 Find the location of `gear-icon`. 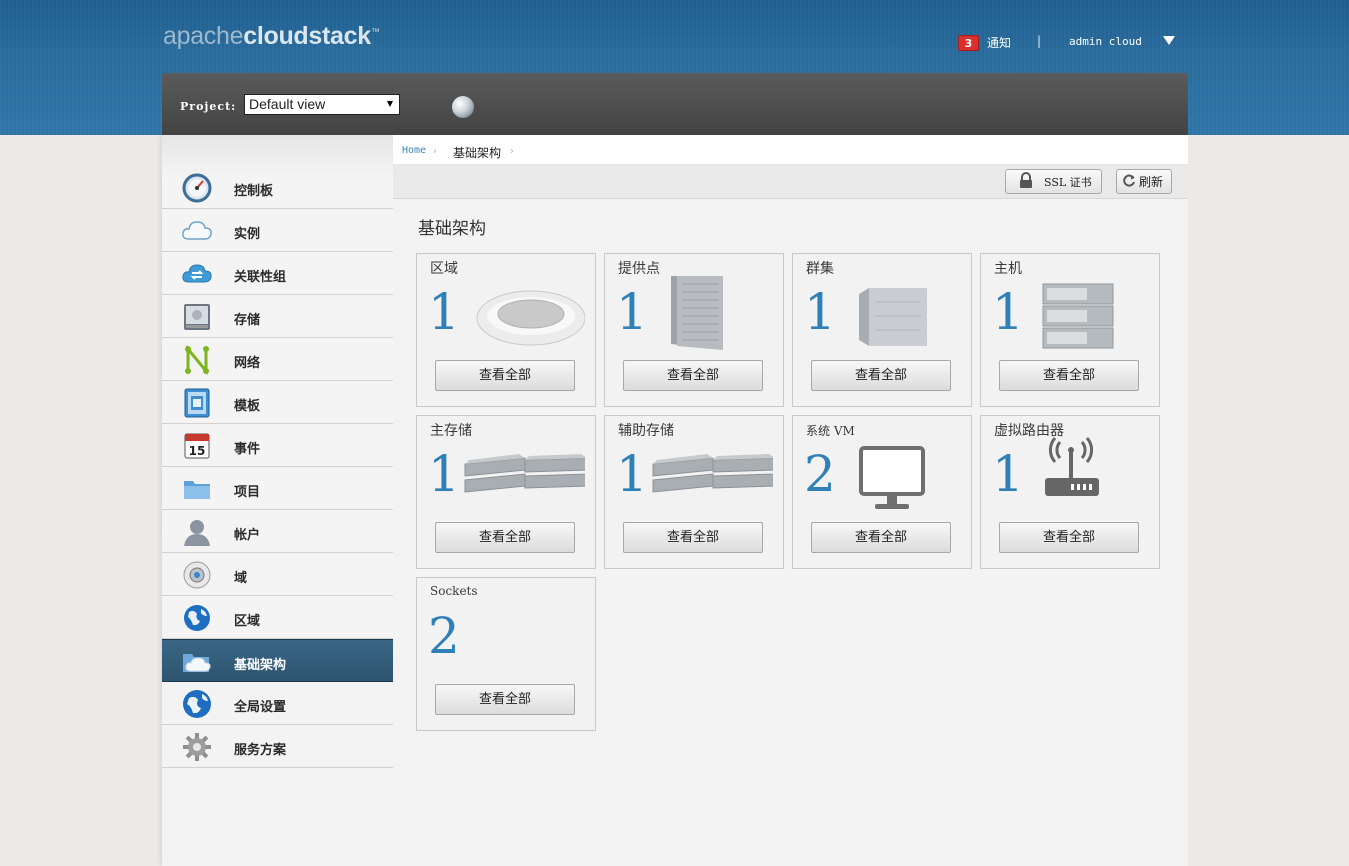

gear-icon is located at coordinates (197, 747).